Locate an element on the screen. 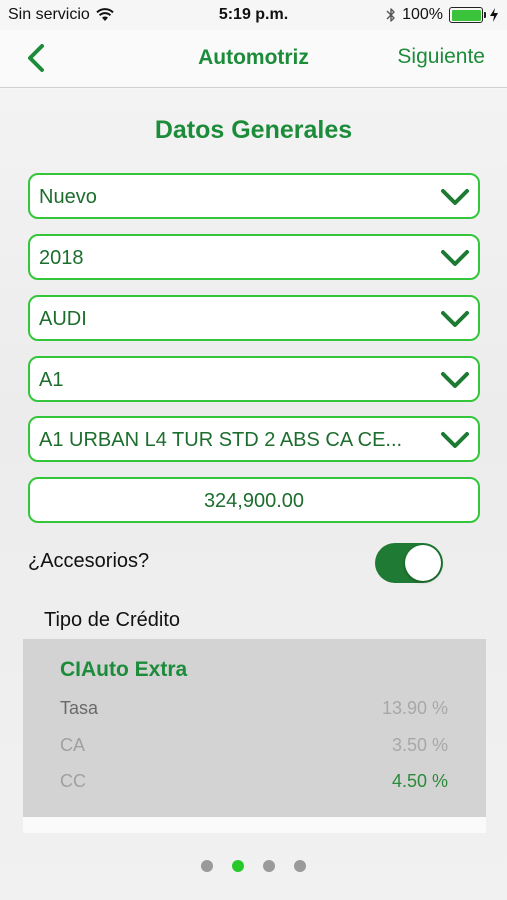 The height and width of the screenshot is (900, 507). page-dot-active is located at coordinates (238, 866).